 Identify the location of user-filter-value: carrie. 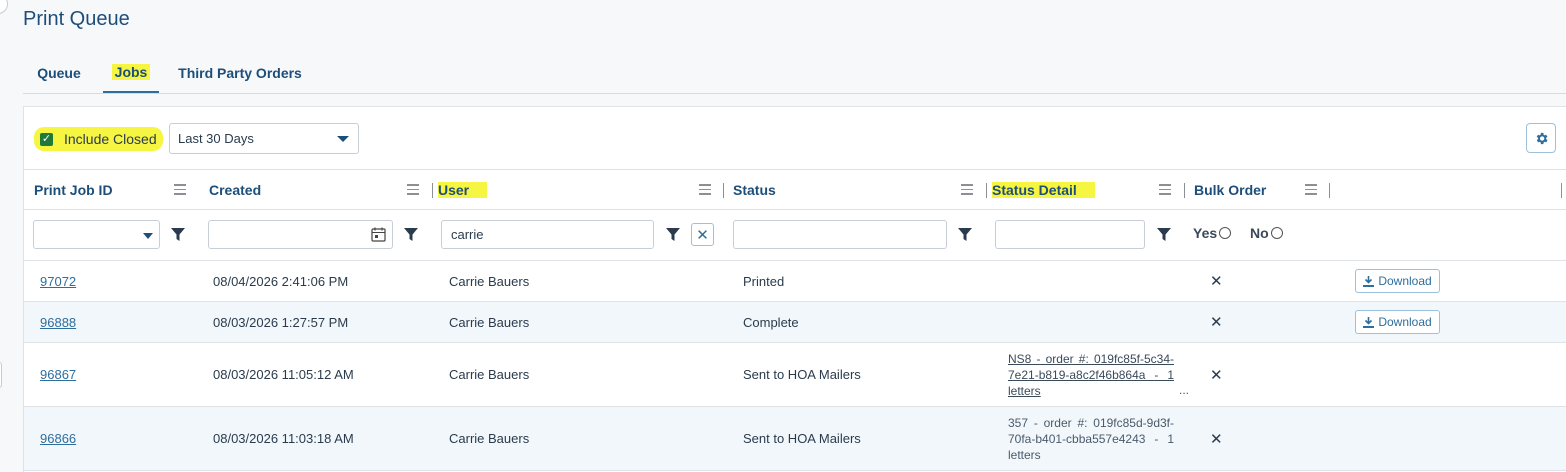
(467, 234).